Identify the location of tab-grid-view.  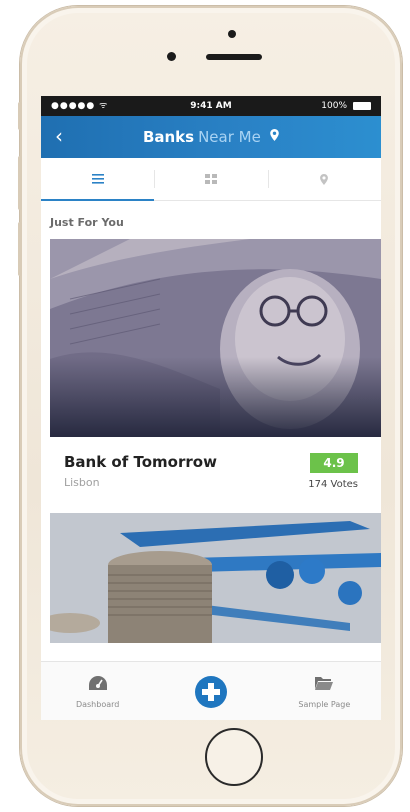
(210, 179).